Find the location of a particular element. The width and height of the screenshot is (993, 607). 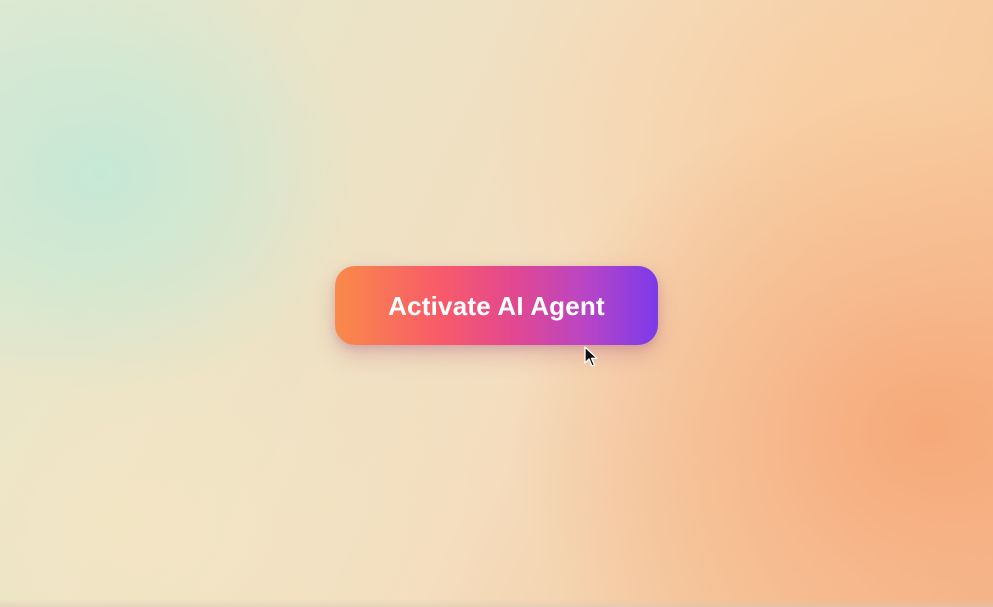

activate-button-label: Activate AI Agent is located at coordinates (496, 305).